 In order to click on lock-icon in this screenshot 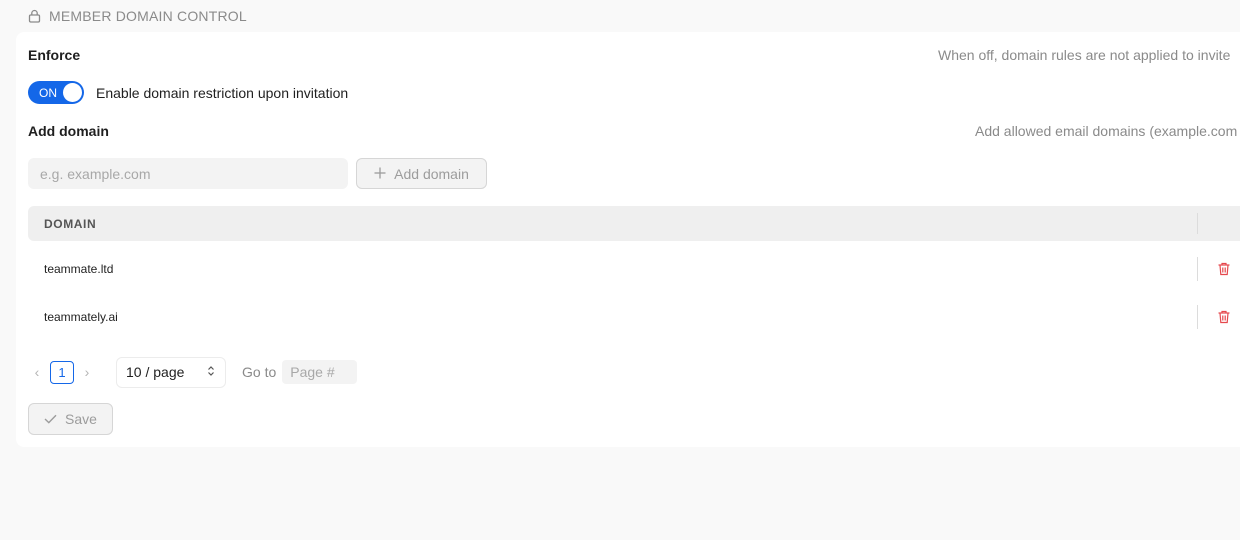, I will do `click(34, 16)`.